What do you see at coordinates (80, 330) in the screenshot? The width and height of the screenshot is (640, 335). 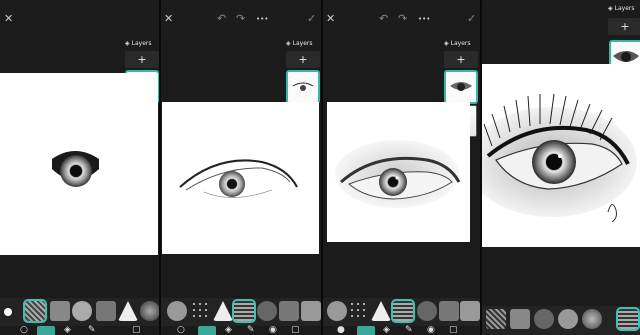 I see `bottom-toolbar: ○ ◈ ✎ ▢` at bounding box center [80, 330].